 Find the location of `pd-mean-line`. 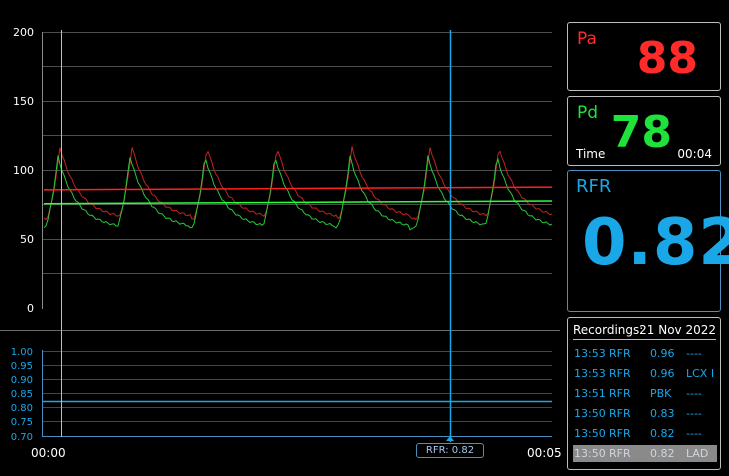

pd-mean-line is located at coordinates (298, 202).